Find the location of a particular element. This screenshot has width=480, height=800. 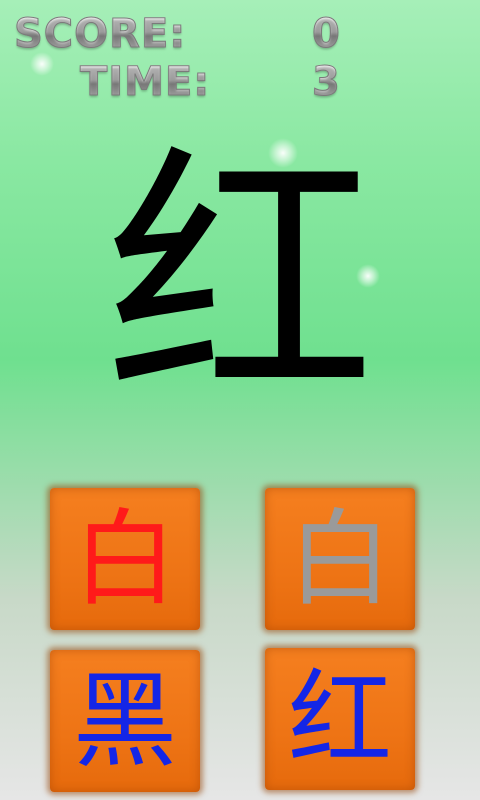

time-value: 3 is located at coordinates (326, 82).